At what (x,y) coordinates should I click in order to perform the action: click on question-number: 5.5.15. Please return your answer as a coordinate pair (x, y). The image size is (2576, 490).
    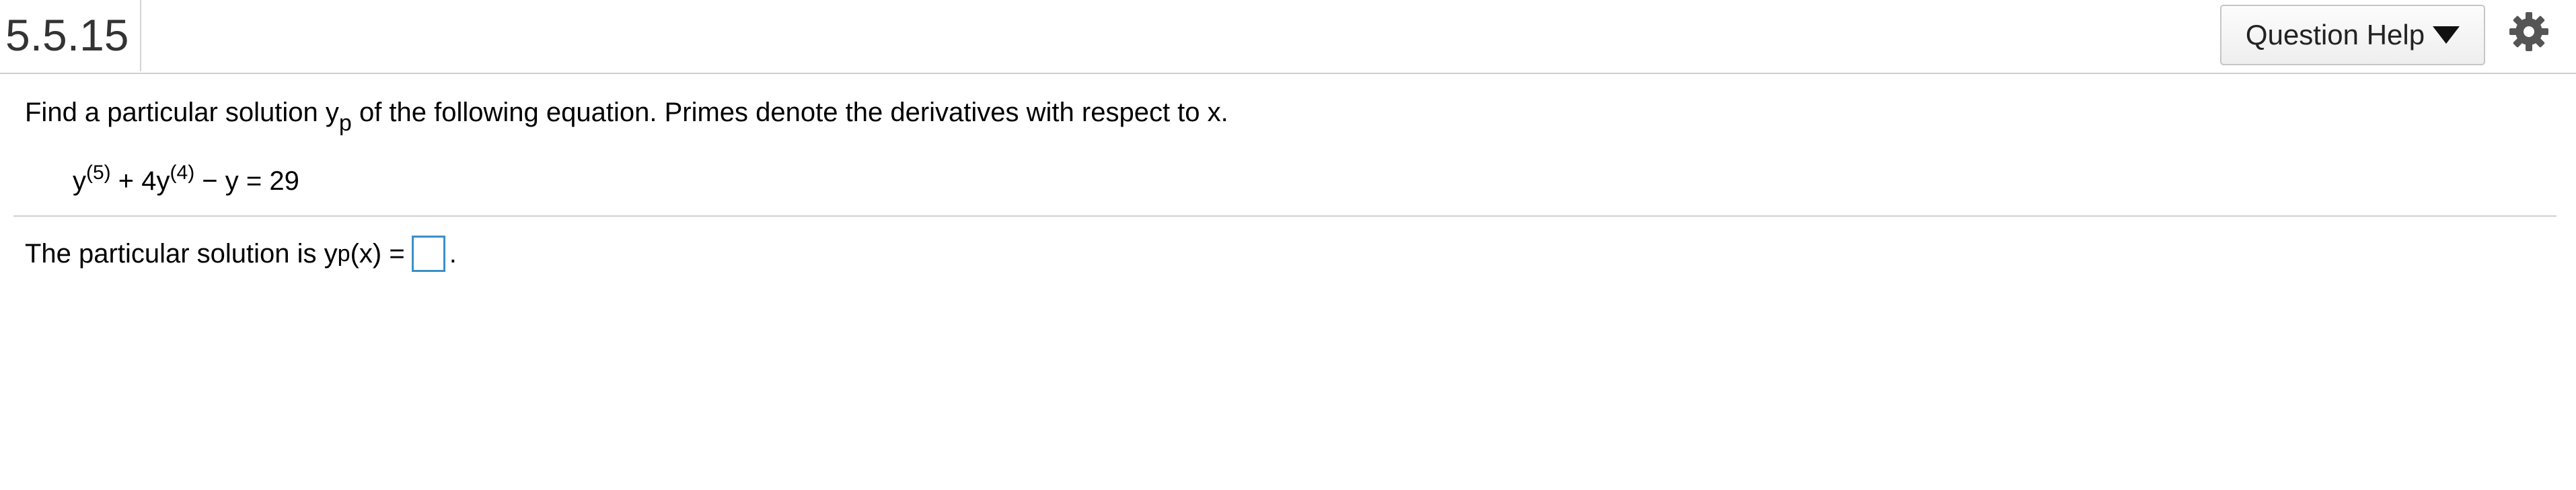
    Looking at the image, I should click on (73, 36).